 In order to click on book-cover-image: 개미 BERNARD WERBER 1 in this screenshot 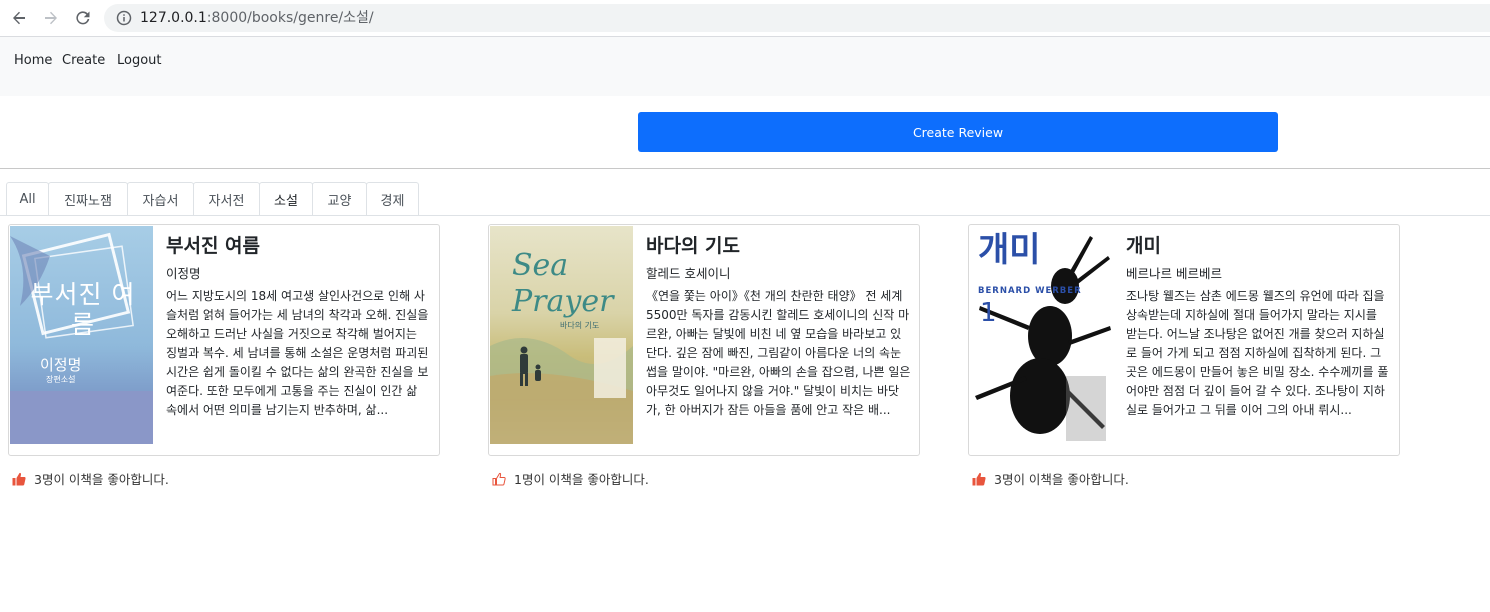, I will do `click(1041, 335)`.